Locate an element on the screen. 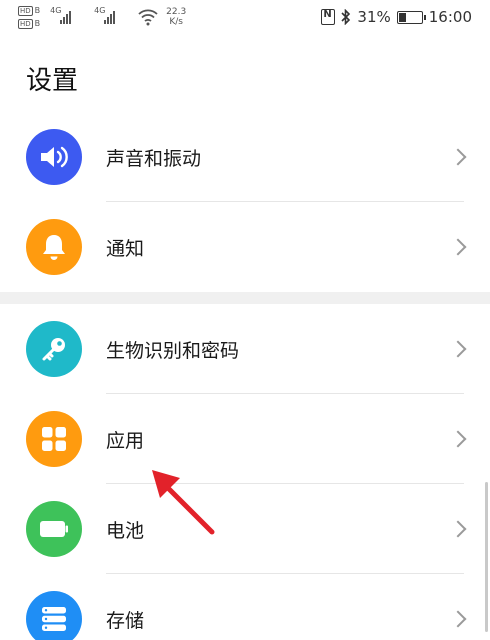 The height and width of the screenshot is (640, 490). settings-item-biometrics: 生物识别和密码 is located at coordinates (245, 349).